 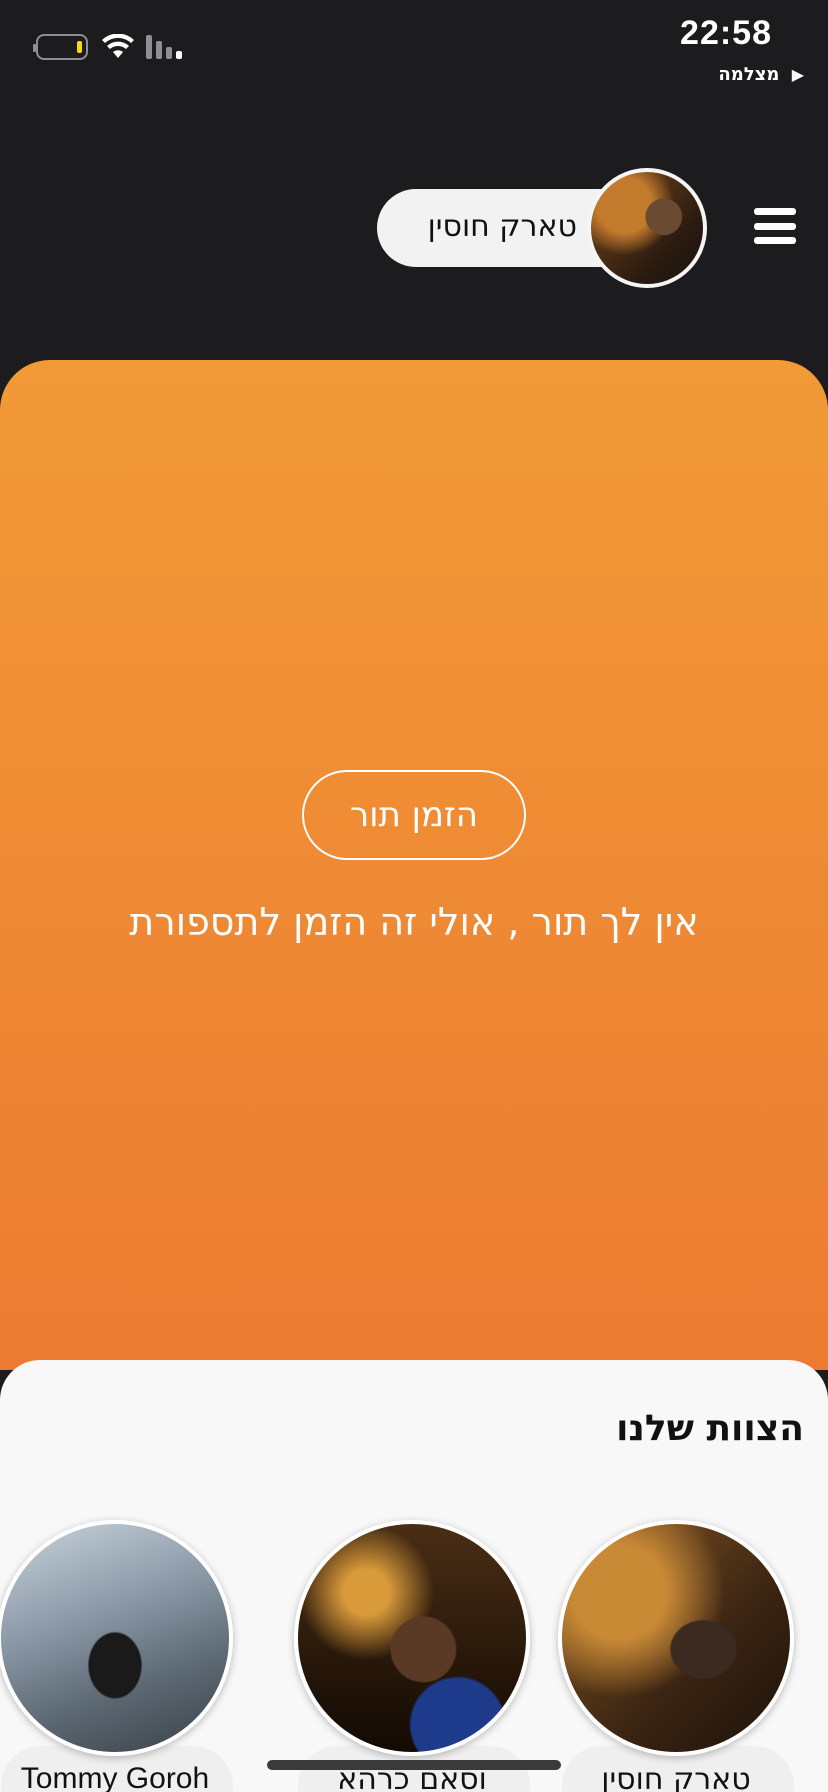 What do you see at coordinates (414, 815) in the screenshot?
I see `book-appointment-button: הזמן תור` at bounding box center [414, 815].